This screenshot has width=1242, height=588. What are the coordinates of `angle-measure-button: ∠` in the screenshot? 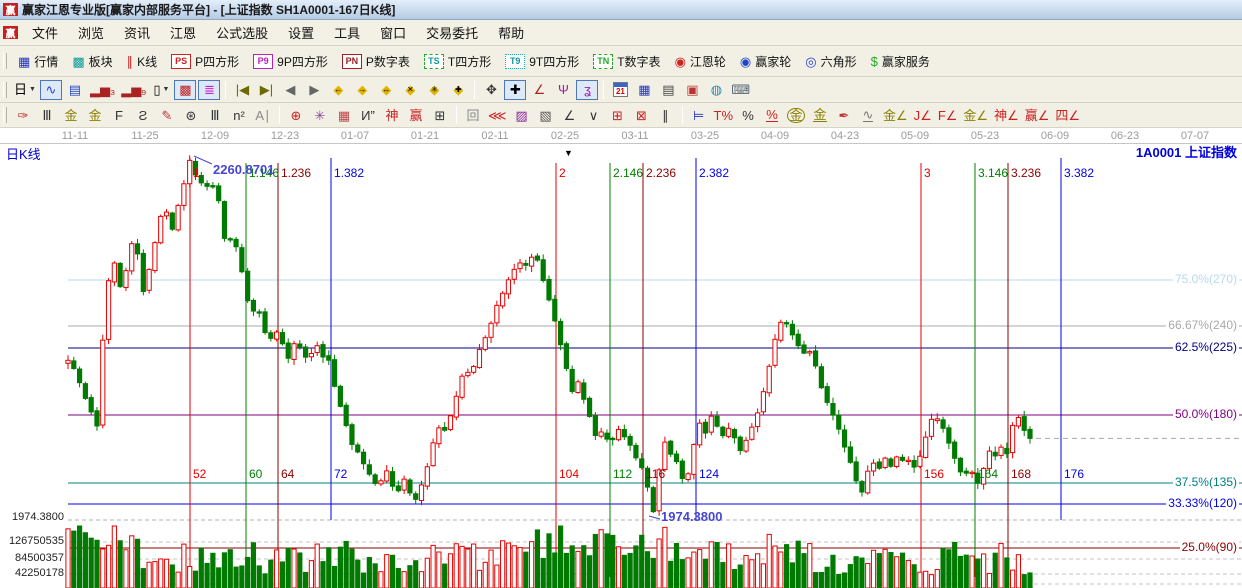 It's located at (539, 90).